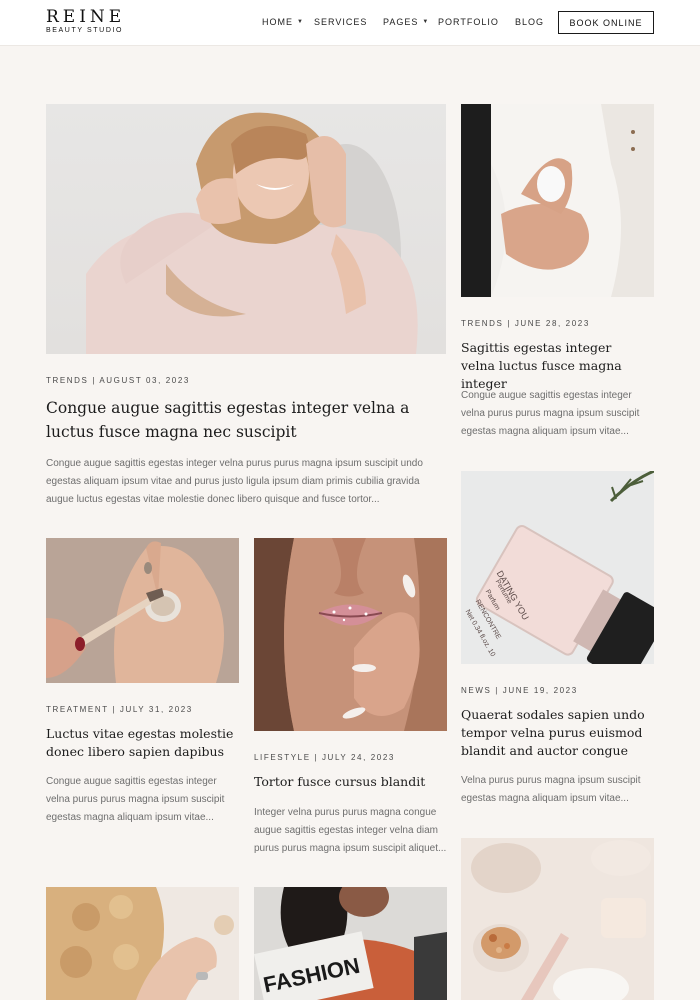  Describe the element at coordinates (530, 22) in the screenshot. I see `nav-label-blog: BLOG` at that location.